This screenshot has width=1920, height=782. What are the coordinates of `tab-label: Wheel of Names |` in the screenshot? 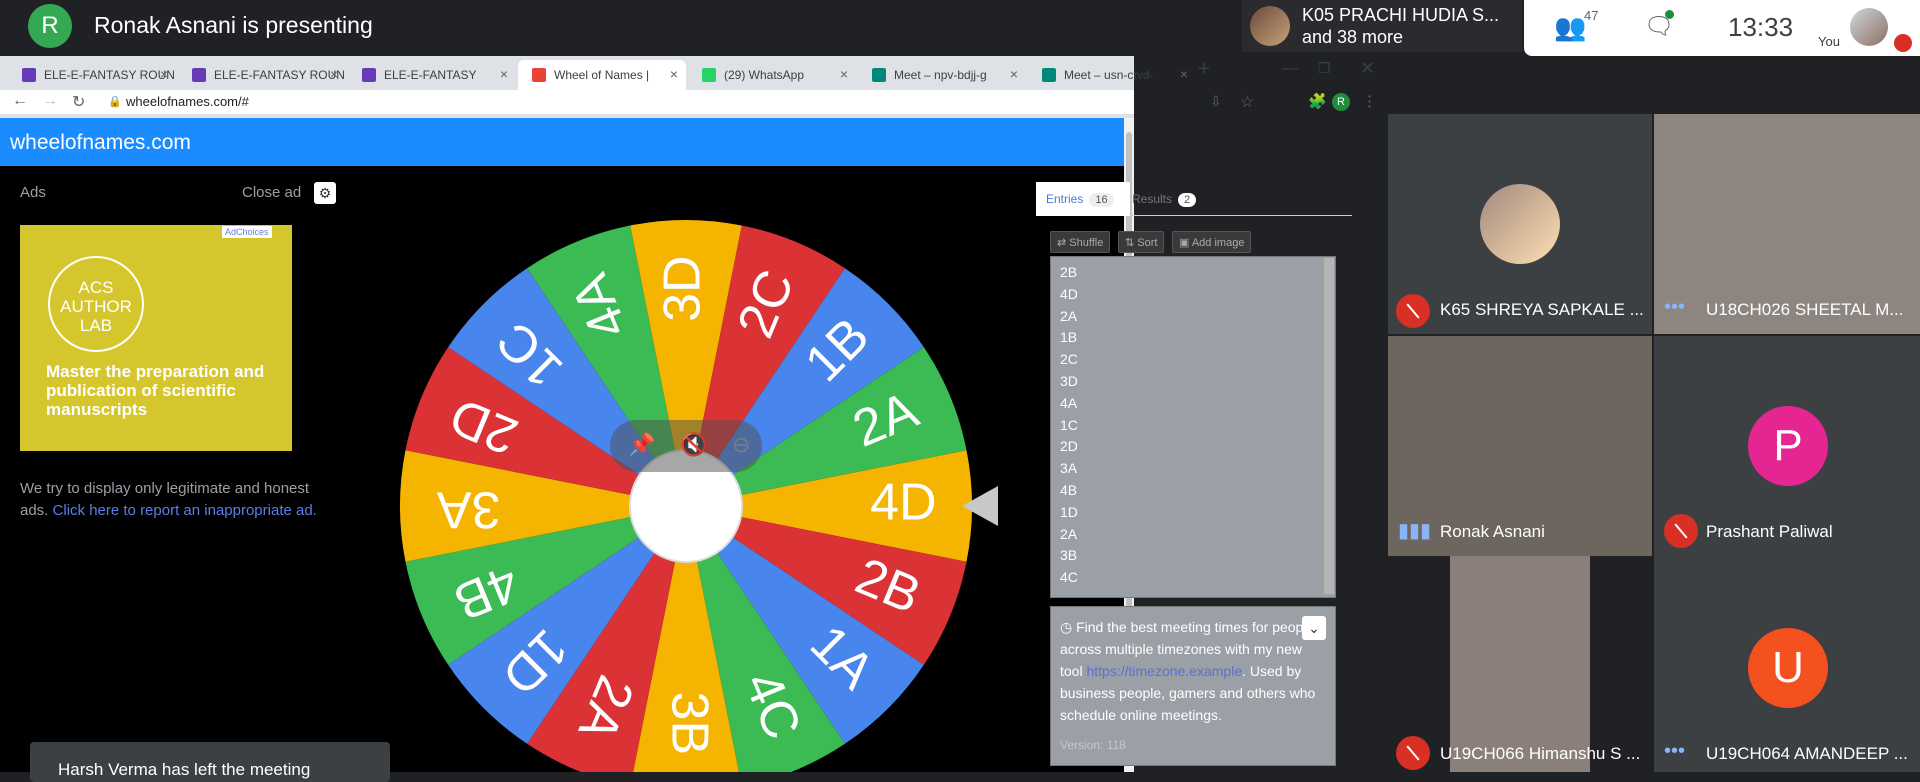 It's located at (602, 75).